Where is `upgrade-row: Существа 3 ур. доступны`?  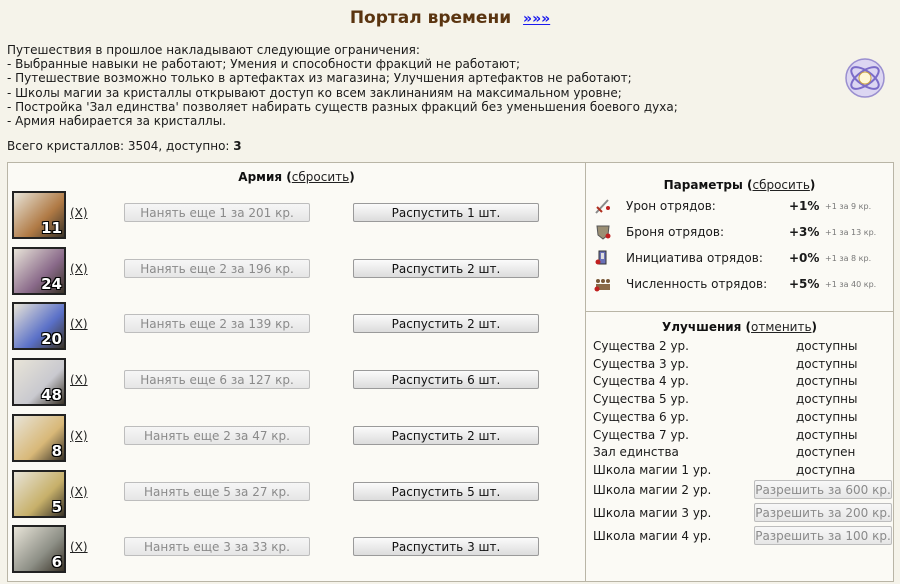 upgrade-row: Существа 3 ур. доступны is located at coordinates (740, 365).